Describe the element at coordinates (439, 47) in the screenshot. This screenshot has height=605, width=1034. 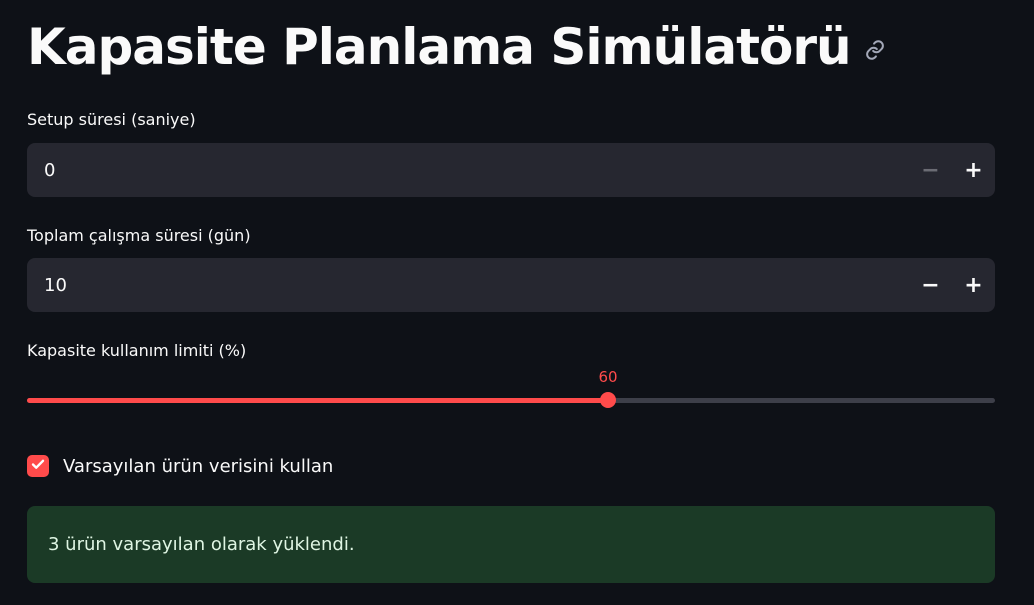
I see `page-title: Kapasite Planlama Simülatörü` at that location.